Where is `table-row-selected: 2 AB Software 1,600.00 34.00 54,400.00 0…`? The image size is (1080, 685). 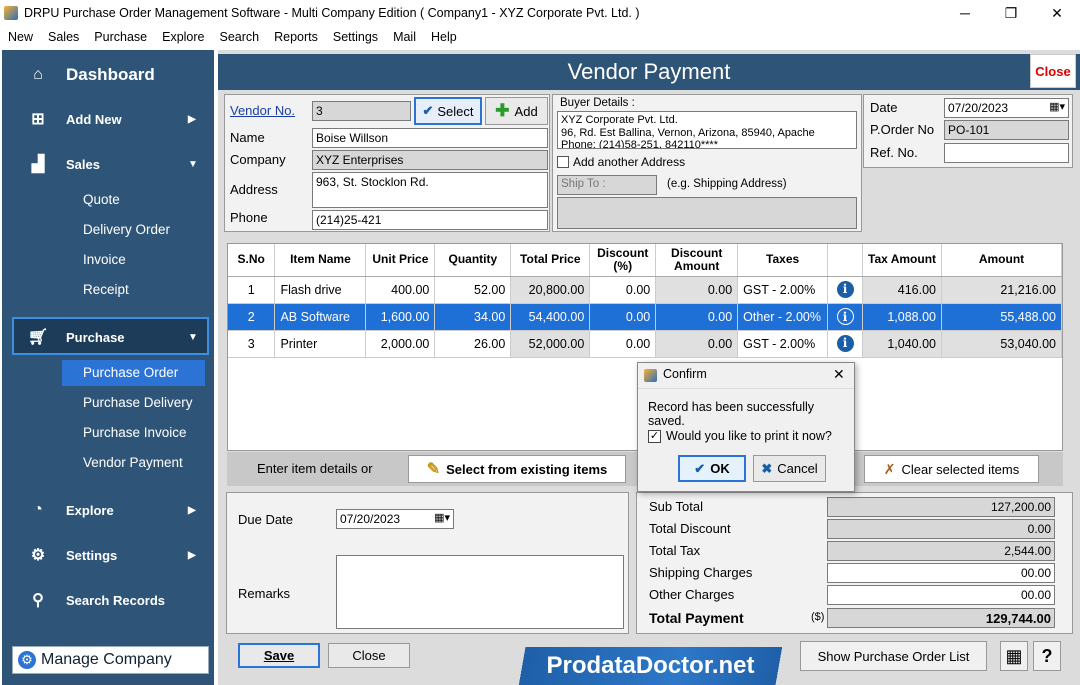
table-row-selected: 2 AB Software 1,600.00 34.00 54,400.00 0… is located at coordinates (645, 317).